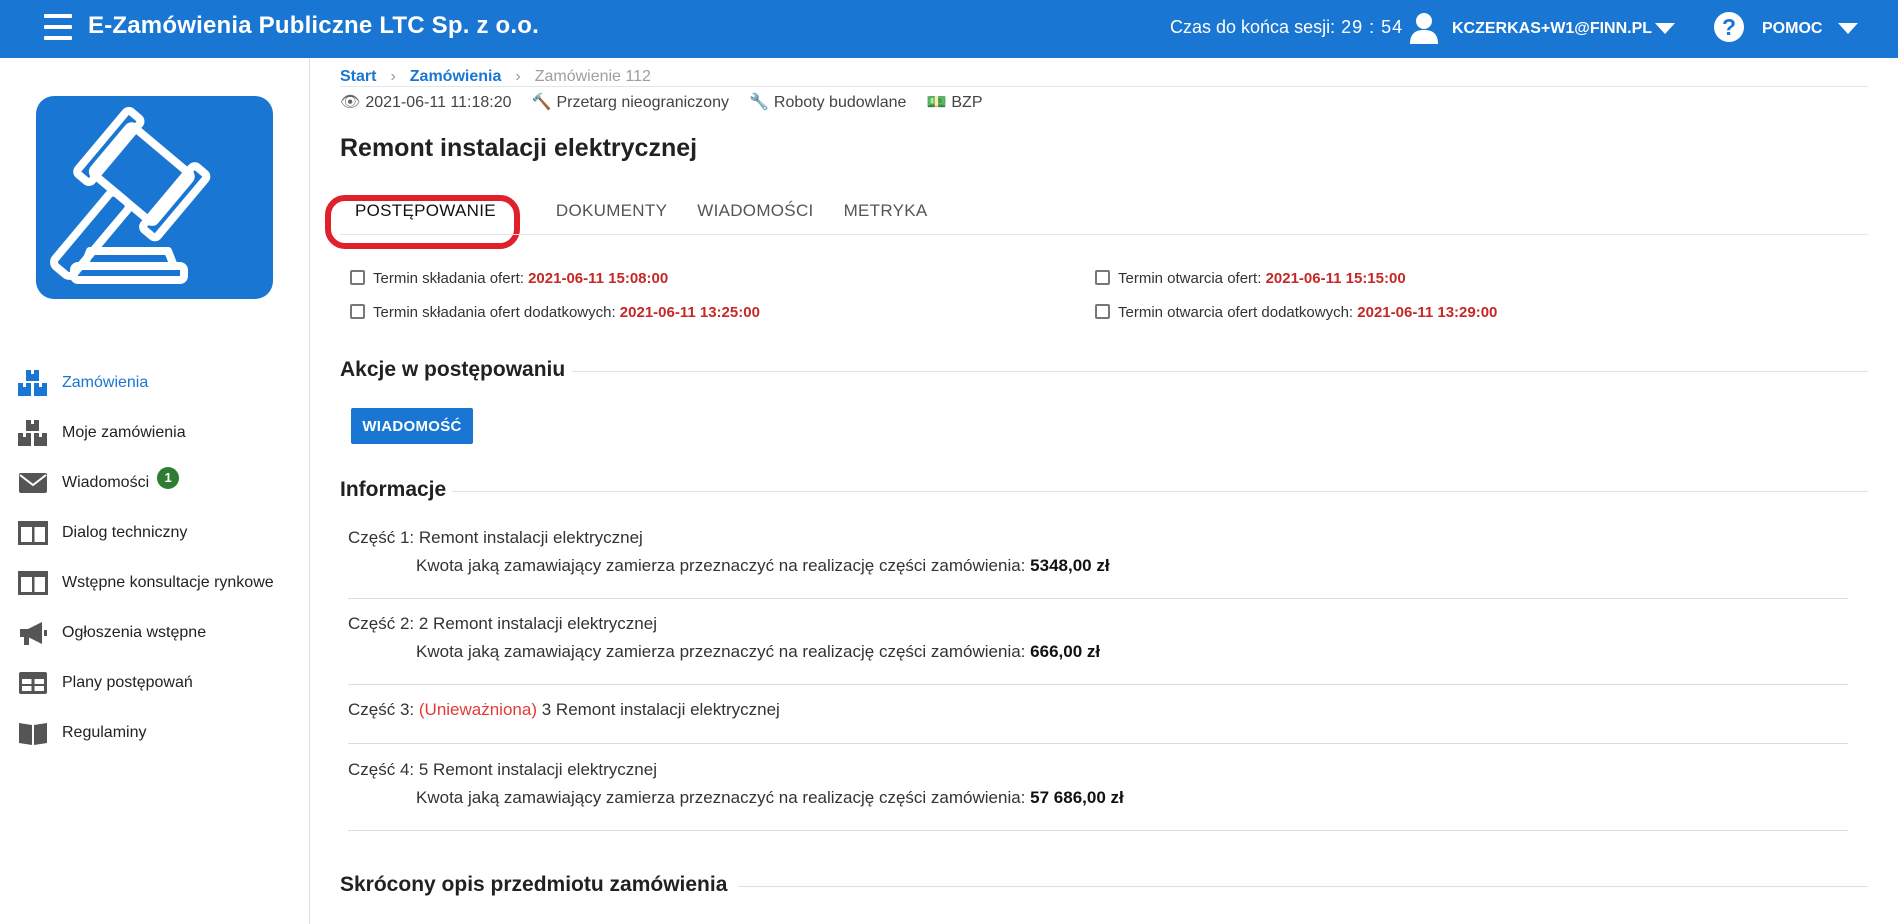 The image size is (1898, 924). I want to click on table-icon, so click(33, 683).